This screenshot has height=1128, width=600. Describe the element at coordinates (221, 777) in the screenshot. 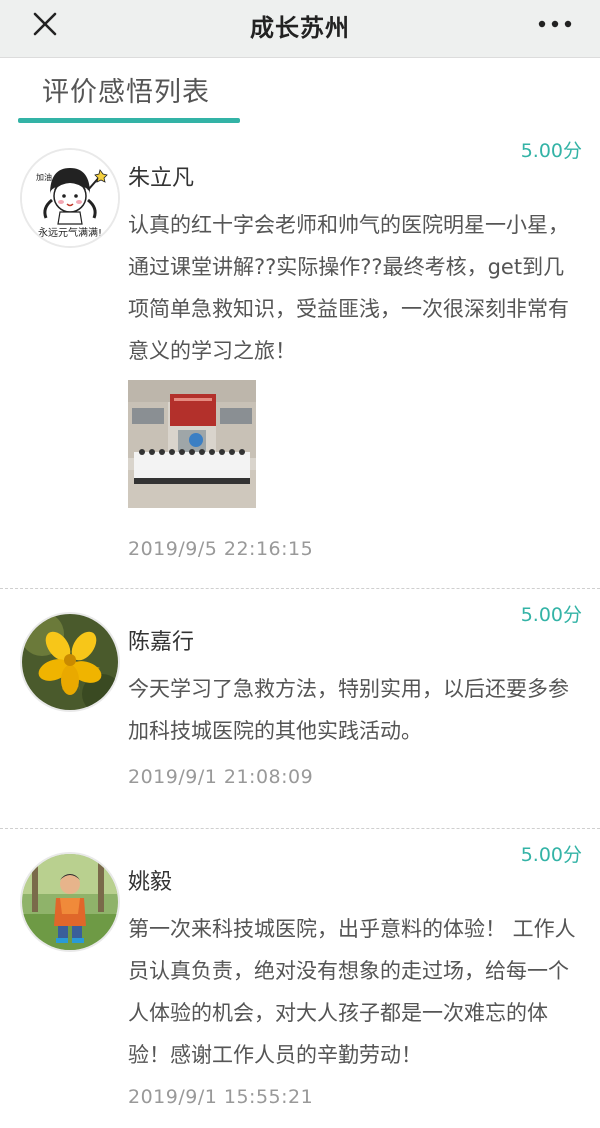

I see `review-timestamp: 2019/9/1 21:08:09` at that location.